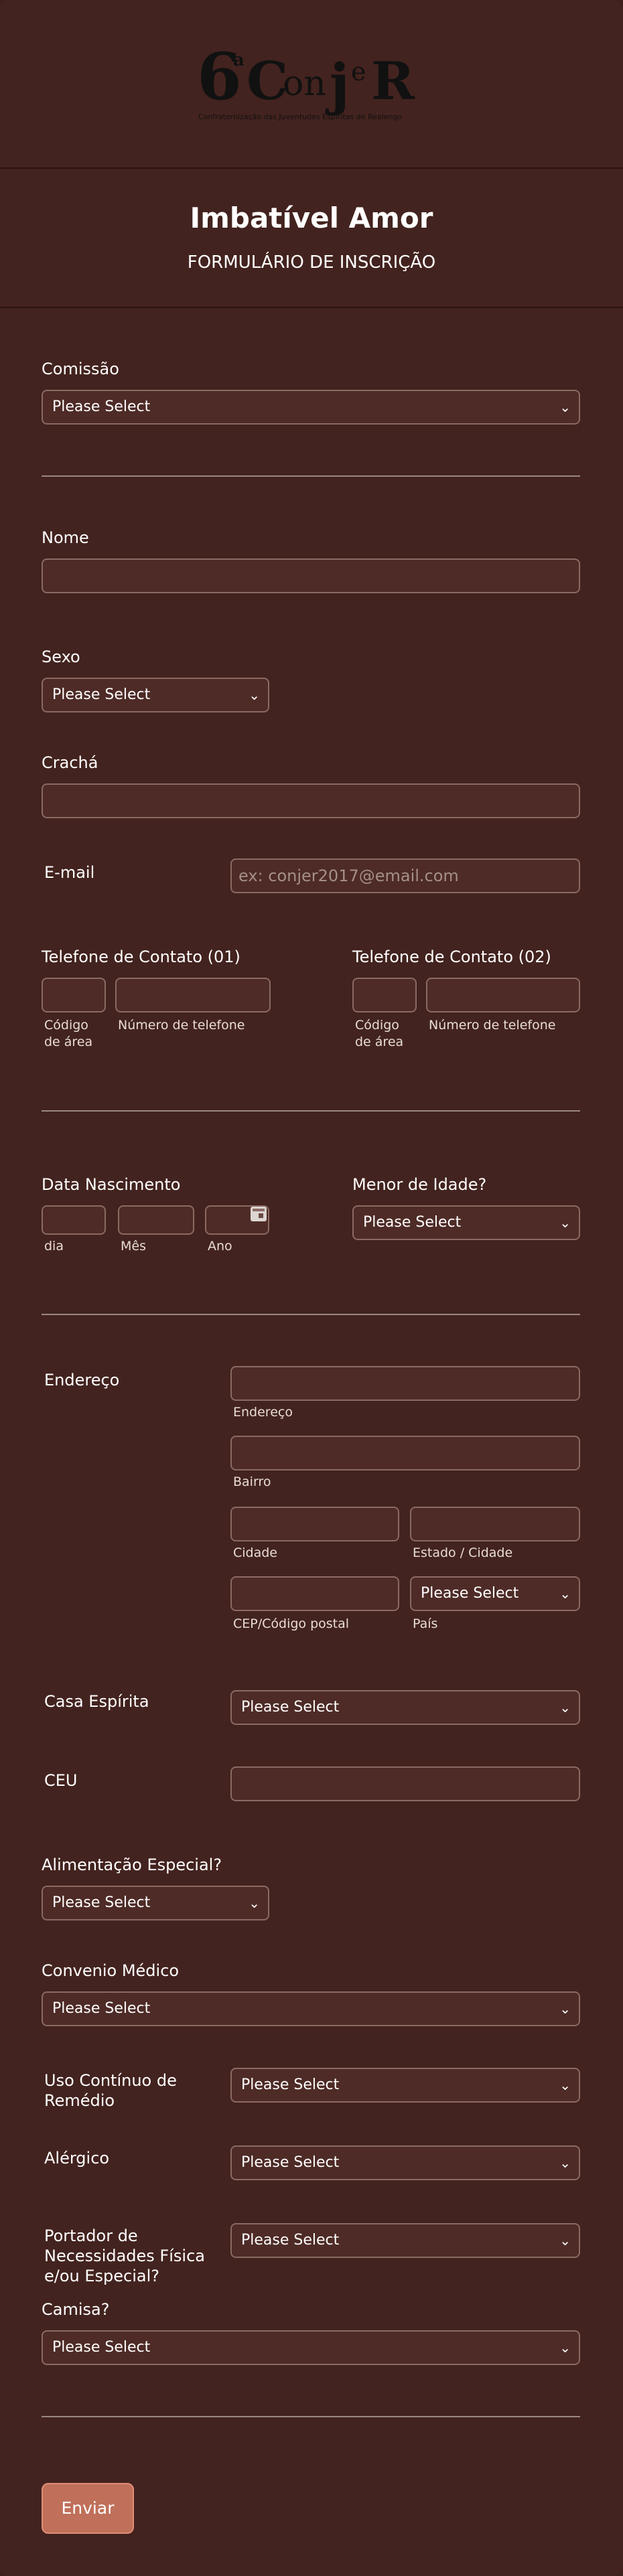 This screenshot has height=2576, width=623. I want to click on endereco-street-label: Endereço, so click(263, 1413).